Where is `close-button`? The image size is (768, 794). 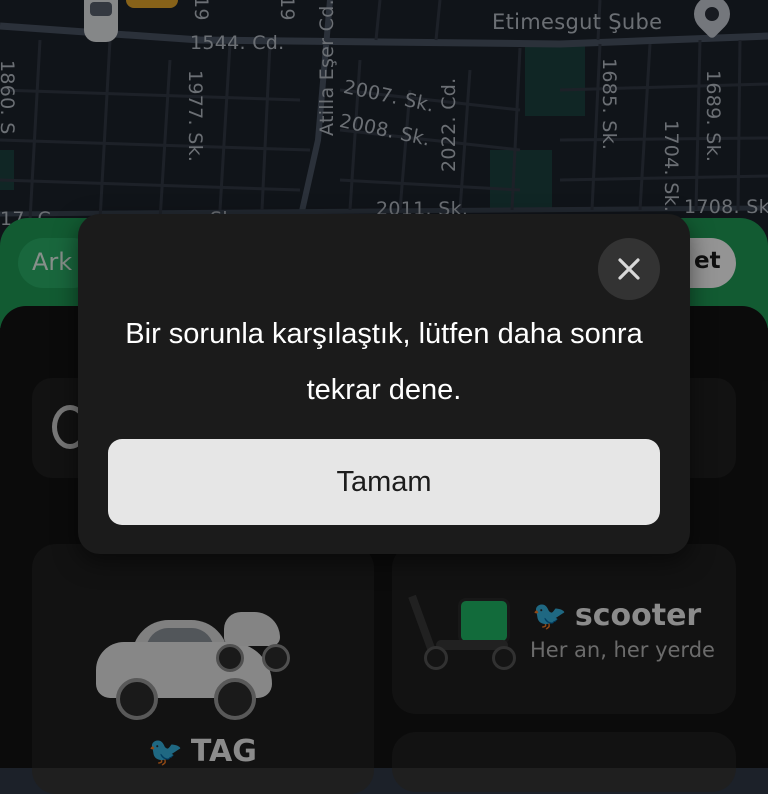 close-button is located at coordinates (629, 269).